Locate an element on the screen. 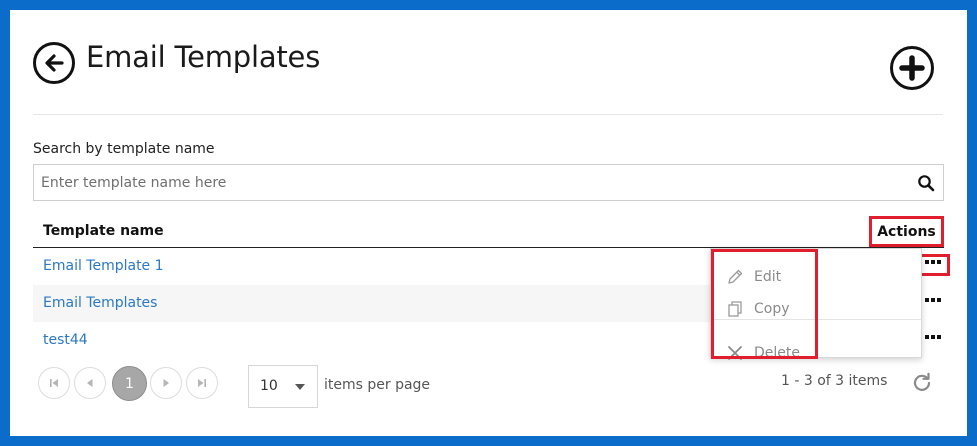 This screenshot has width=977, height=446. first-page-icon is located at coordinates (54, 383).